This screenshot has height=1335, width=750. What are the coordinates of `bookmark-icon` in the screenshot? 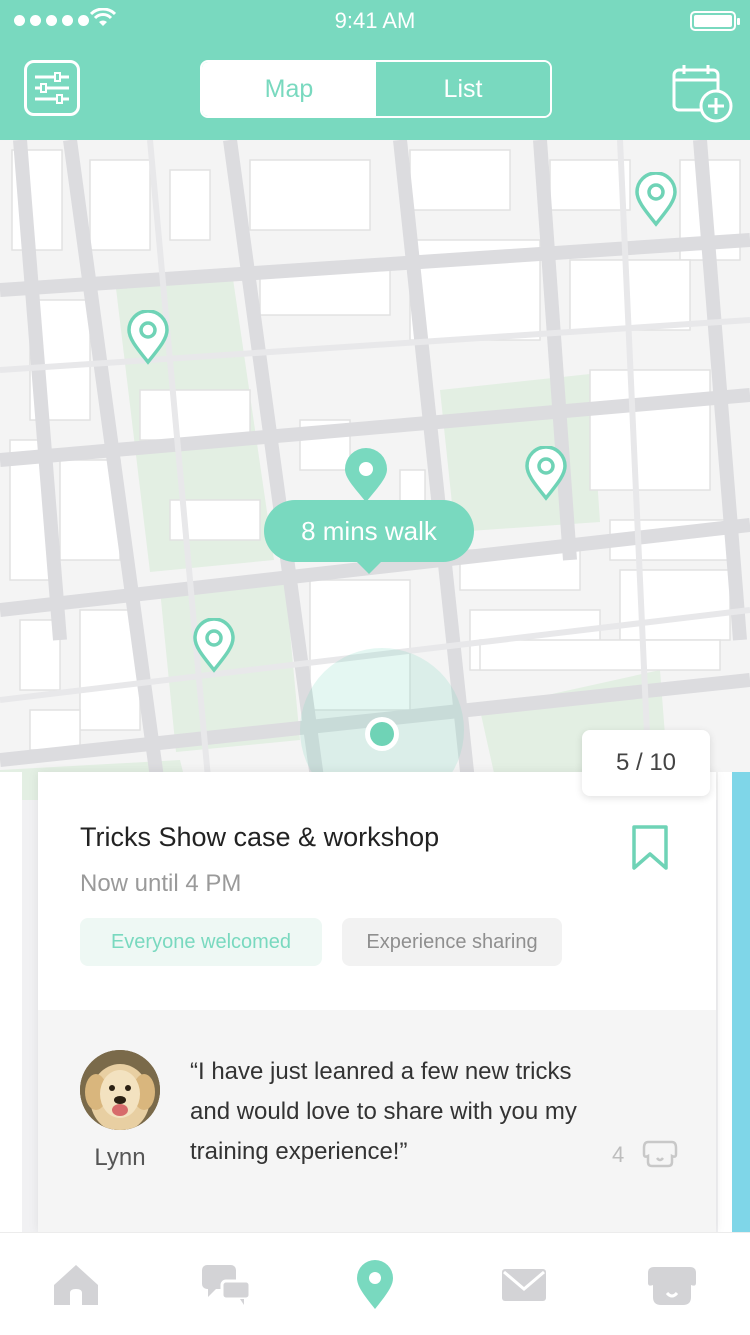 It's located at (650, 848).